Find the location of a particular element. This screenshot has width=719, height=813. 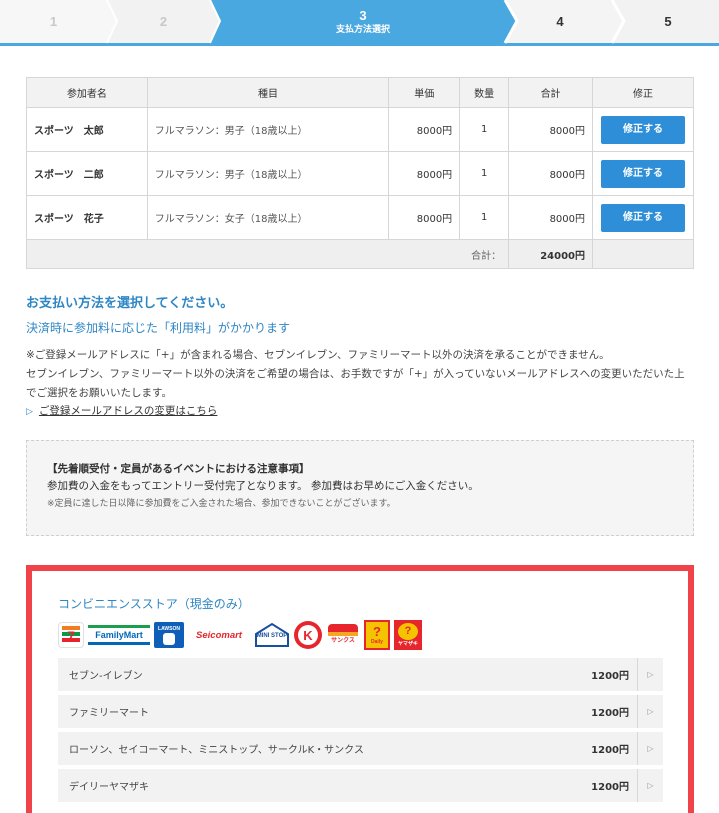

step-4-number: 4 is located at coordinates (560, 21).